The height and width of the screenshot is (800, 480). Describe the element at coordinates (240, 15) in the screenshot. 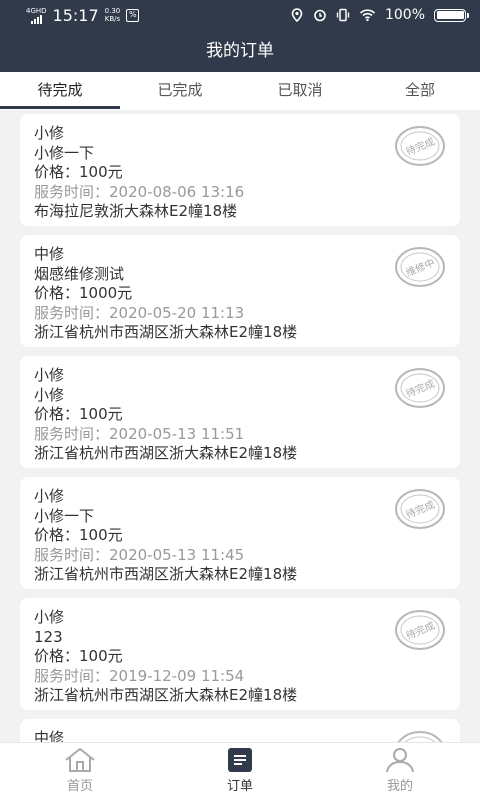

I see `status-bar: 4GHD 15:17 0.30 KB/s % 100%` at that location.